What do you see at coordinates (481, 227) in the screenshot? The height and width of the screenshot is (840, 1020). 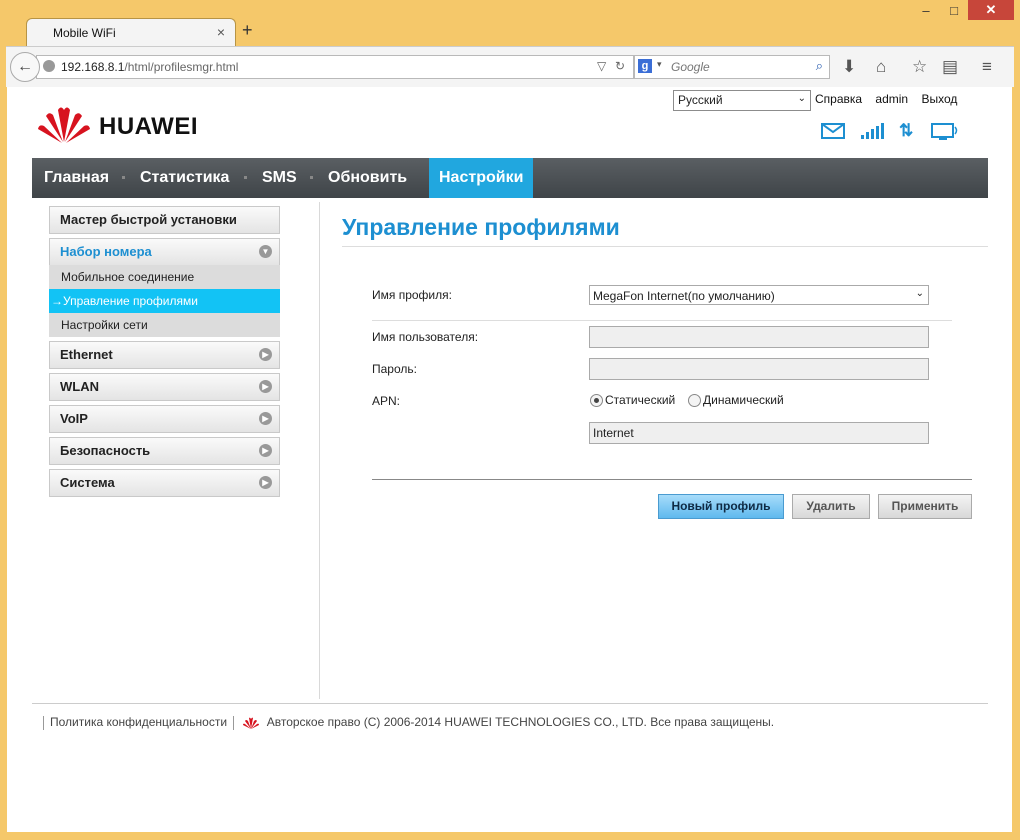 I see `page-title: Управление профилями` at bounding box center [481, 227].